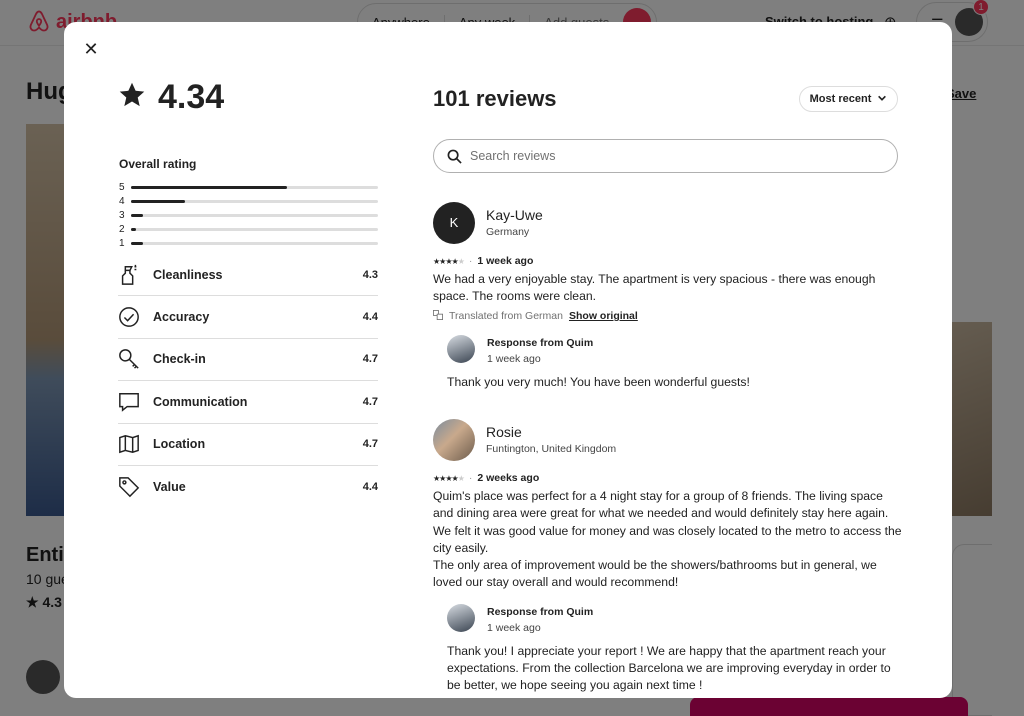  I want to click on translated-from-label: Translated from German, so click(506, 316).